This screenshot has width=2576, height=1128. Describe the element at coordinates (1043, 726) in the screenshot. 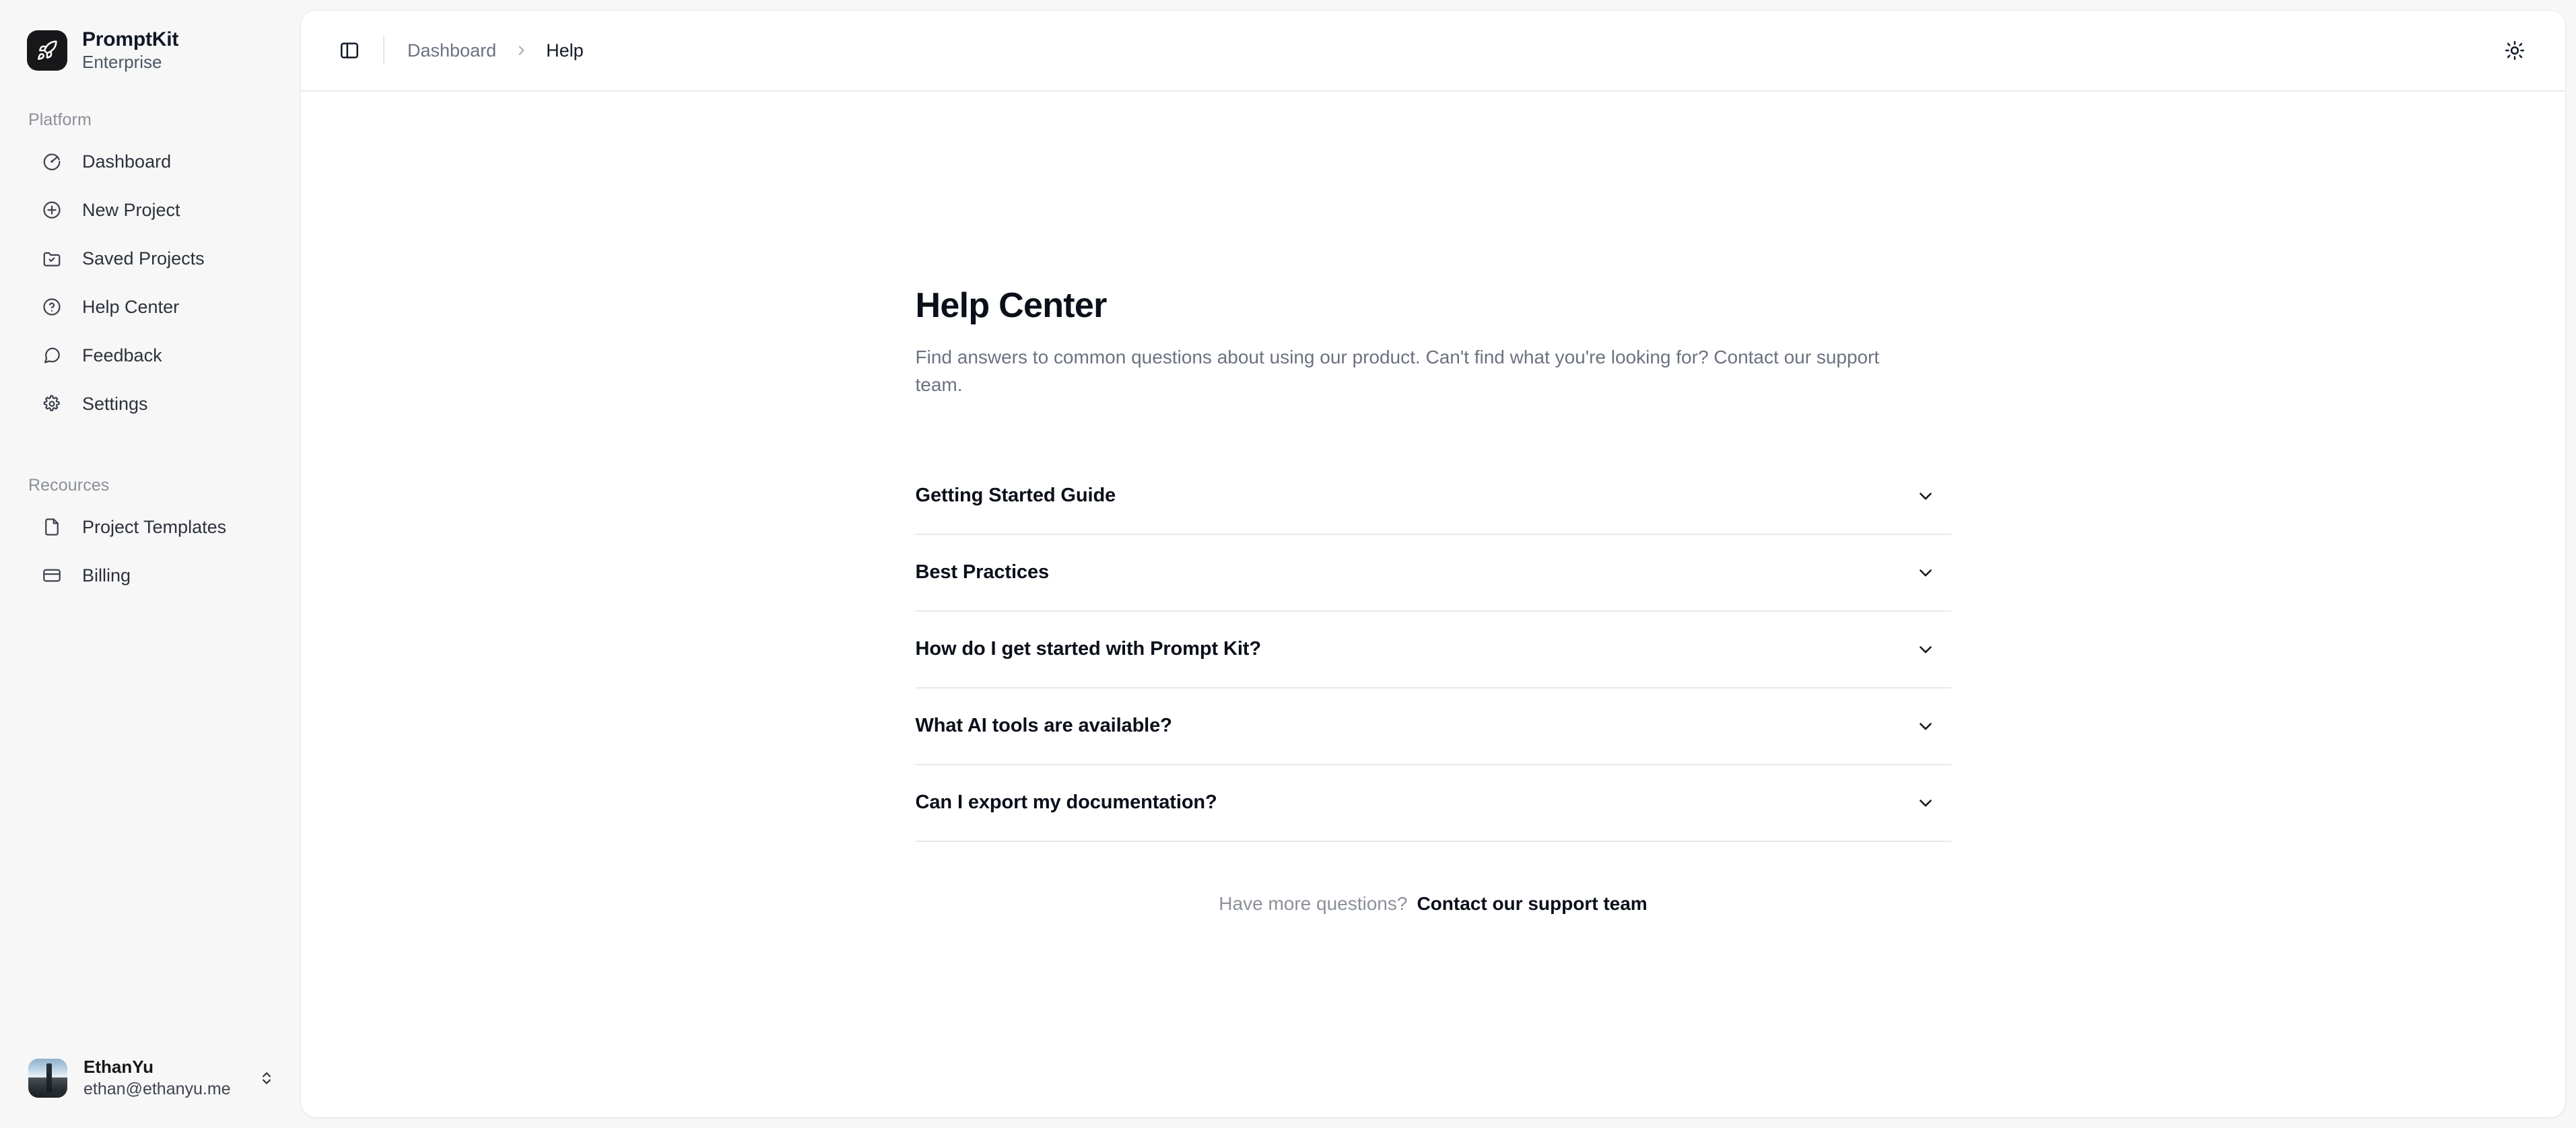

I see `faq-question: What AI tools are available?` at that location.